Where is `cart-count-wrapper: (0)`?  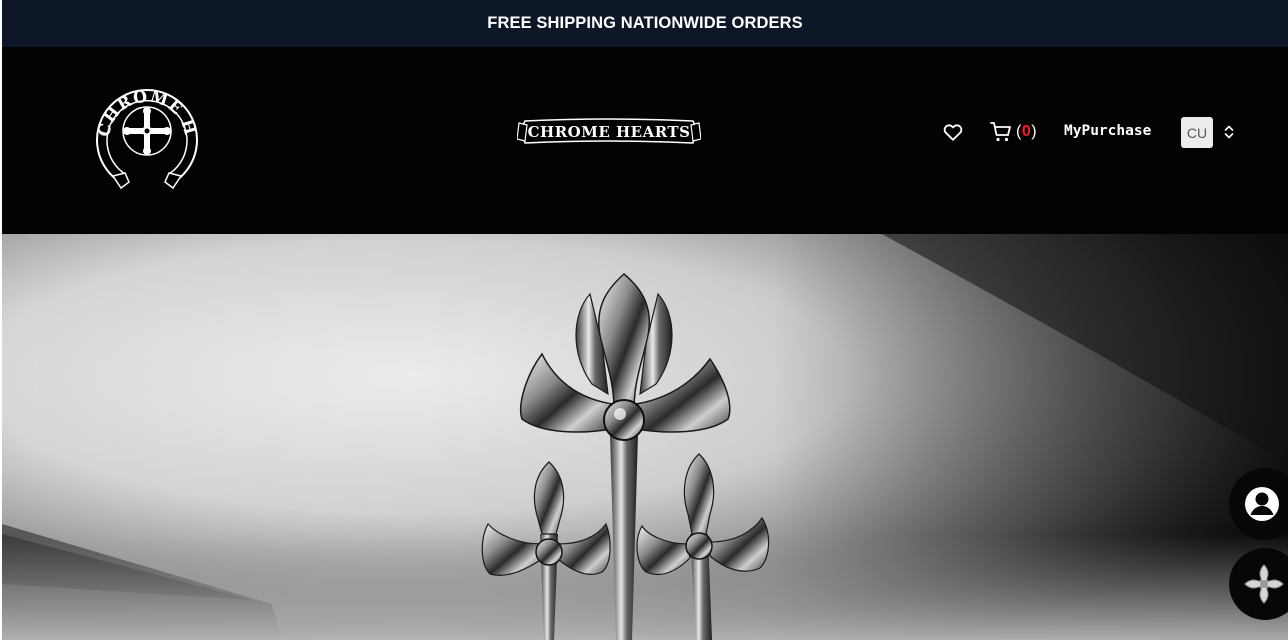 cart-count-wrapper: (0) is located at coordinates (1026, 132).